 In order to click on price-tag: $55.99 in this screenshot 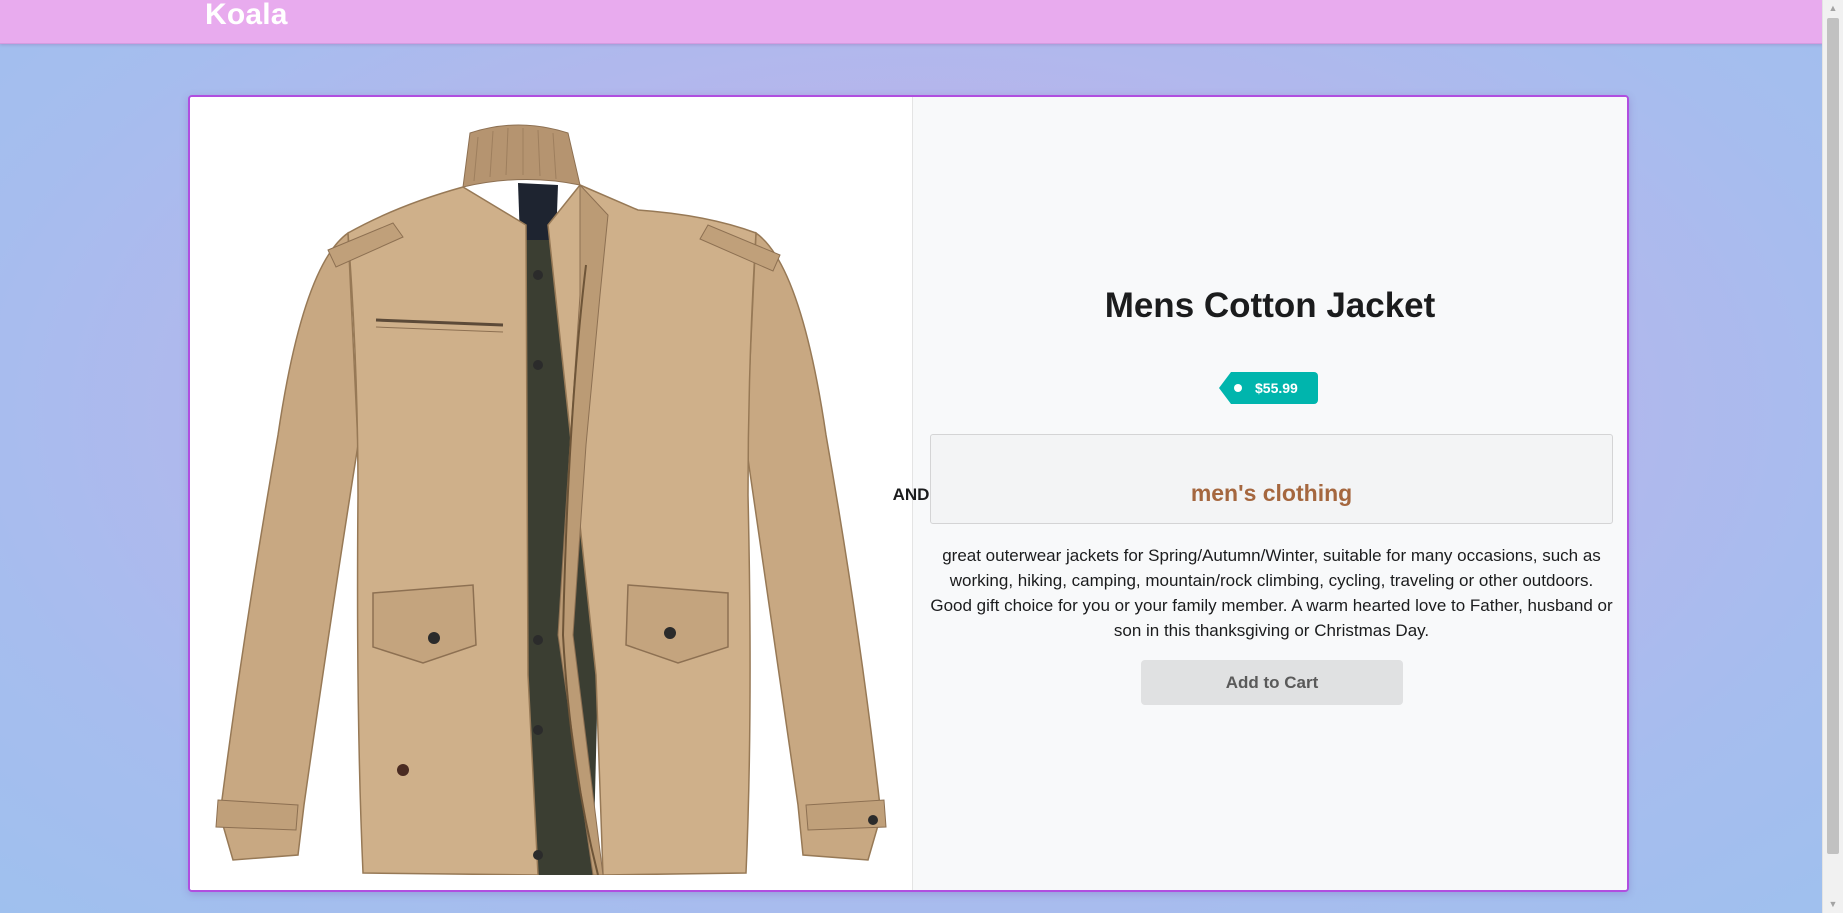, I will do `click(1268, 388)`.